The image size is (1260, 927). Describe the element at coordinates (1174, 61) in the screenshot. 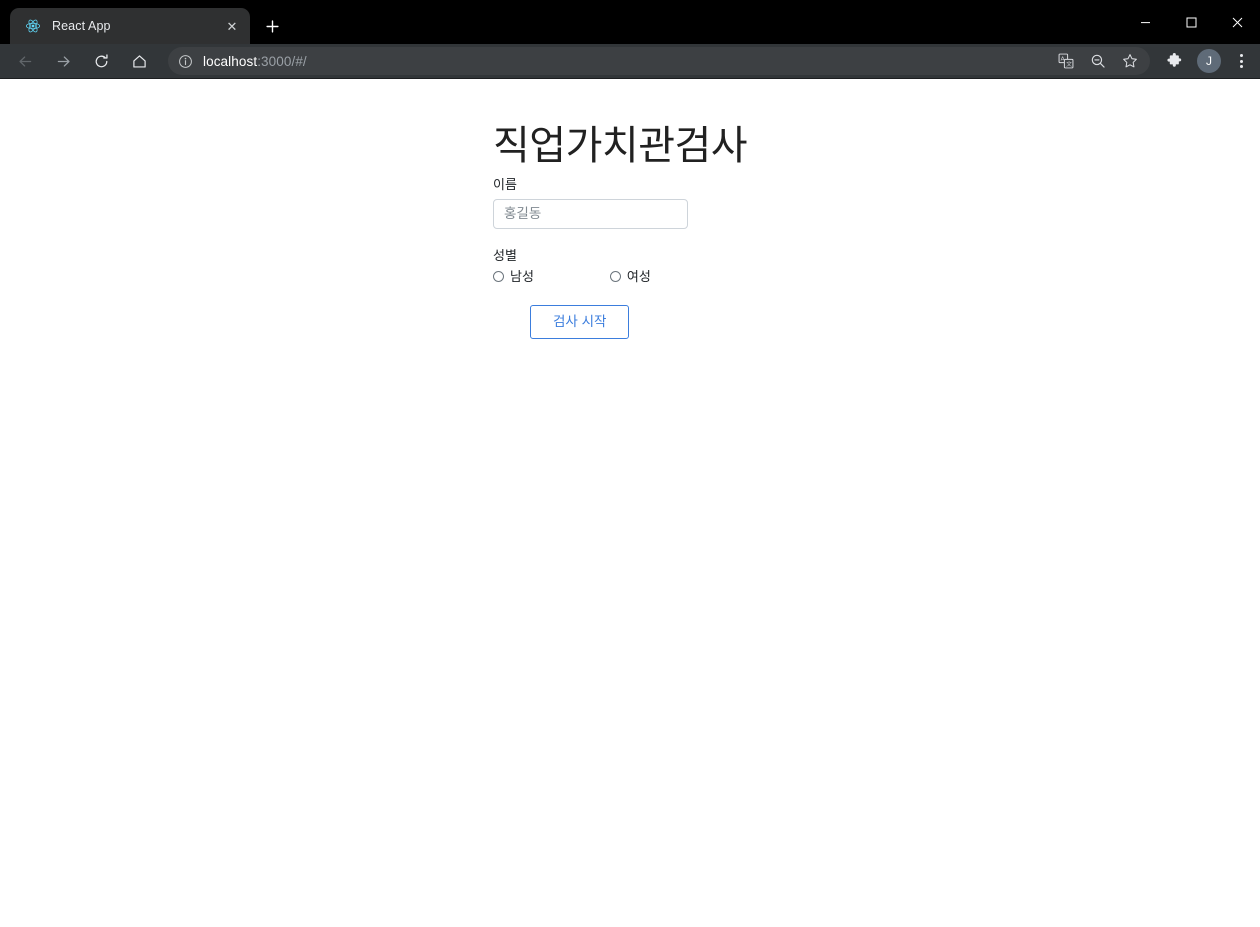

I see `puzzle-piece-icon` at that location.